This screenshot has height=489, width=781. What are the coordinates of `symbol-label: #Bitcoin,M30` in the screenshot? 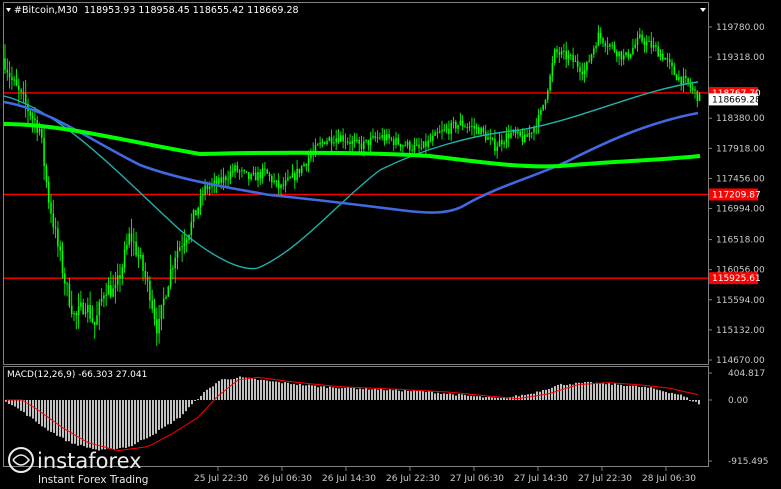 It's located at (46, 10).